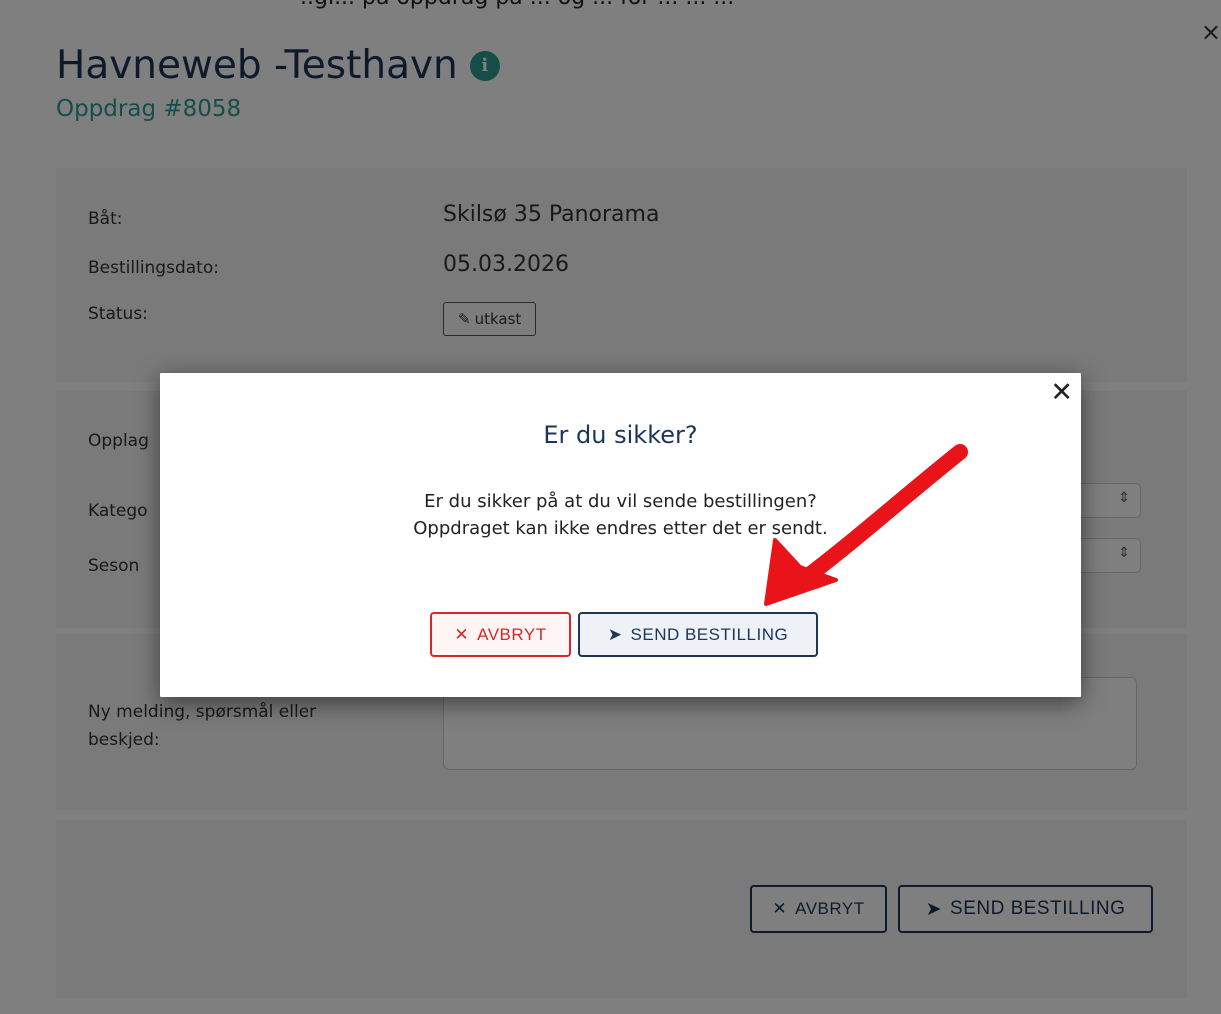 Image resolution: width=1221 pixels, height=1014 pixels. What do you see at coordinates (615, 634) in the screenshot?
I see `paper-plane-icon: ➤` at bounding box center [615, 634].